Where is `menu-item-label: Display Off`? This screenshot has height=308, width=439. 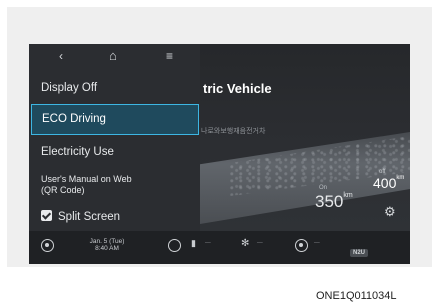 menu-item-label: Display Off is located at coordinates (69, 88).